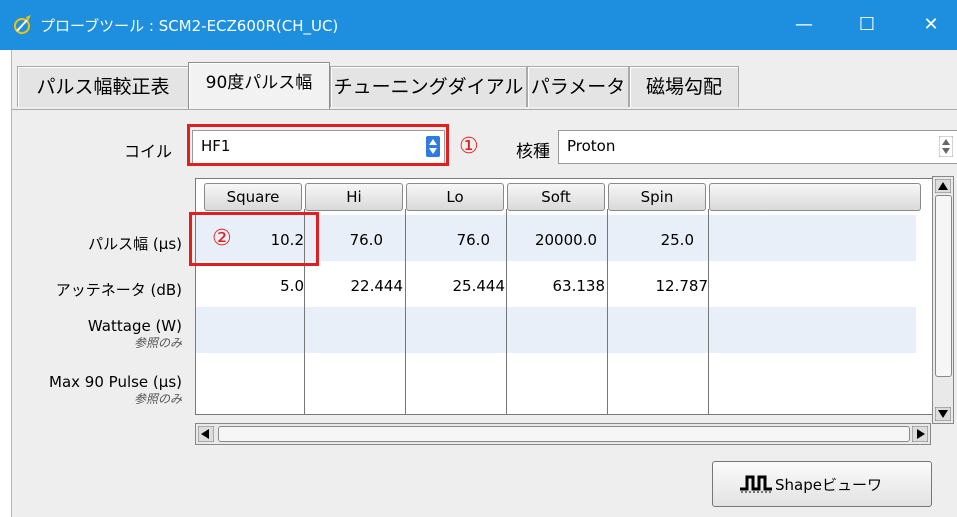 The height and width of the screenshot is (517, 957). I want to click on column-header-soft: Soft, so click(556, 197).